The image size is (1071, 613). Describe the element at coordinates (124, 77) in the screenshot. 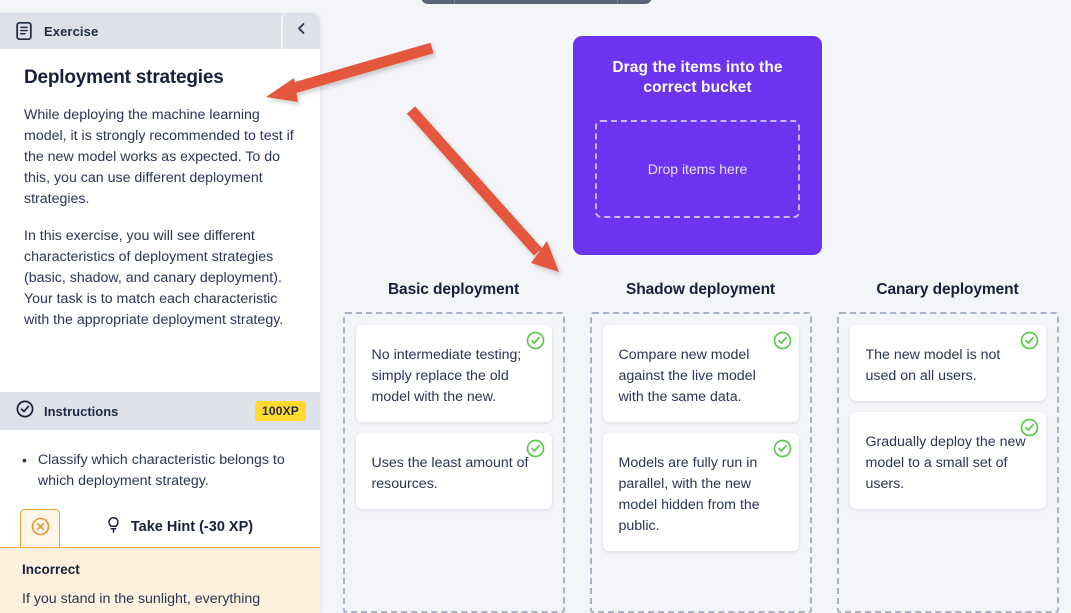

I see `page-title: Deployment strategies` at that location.